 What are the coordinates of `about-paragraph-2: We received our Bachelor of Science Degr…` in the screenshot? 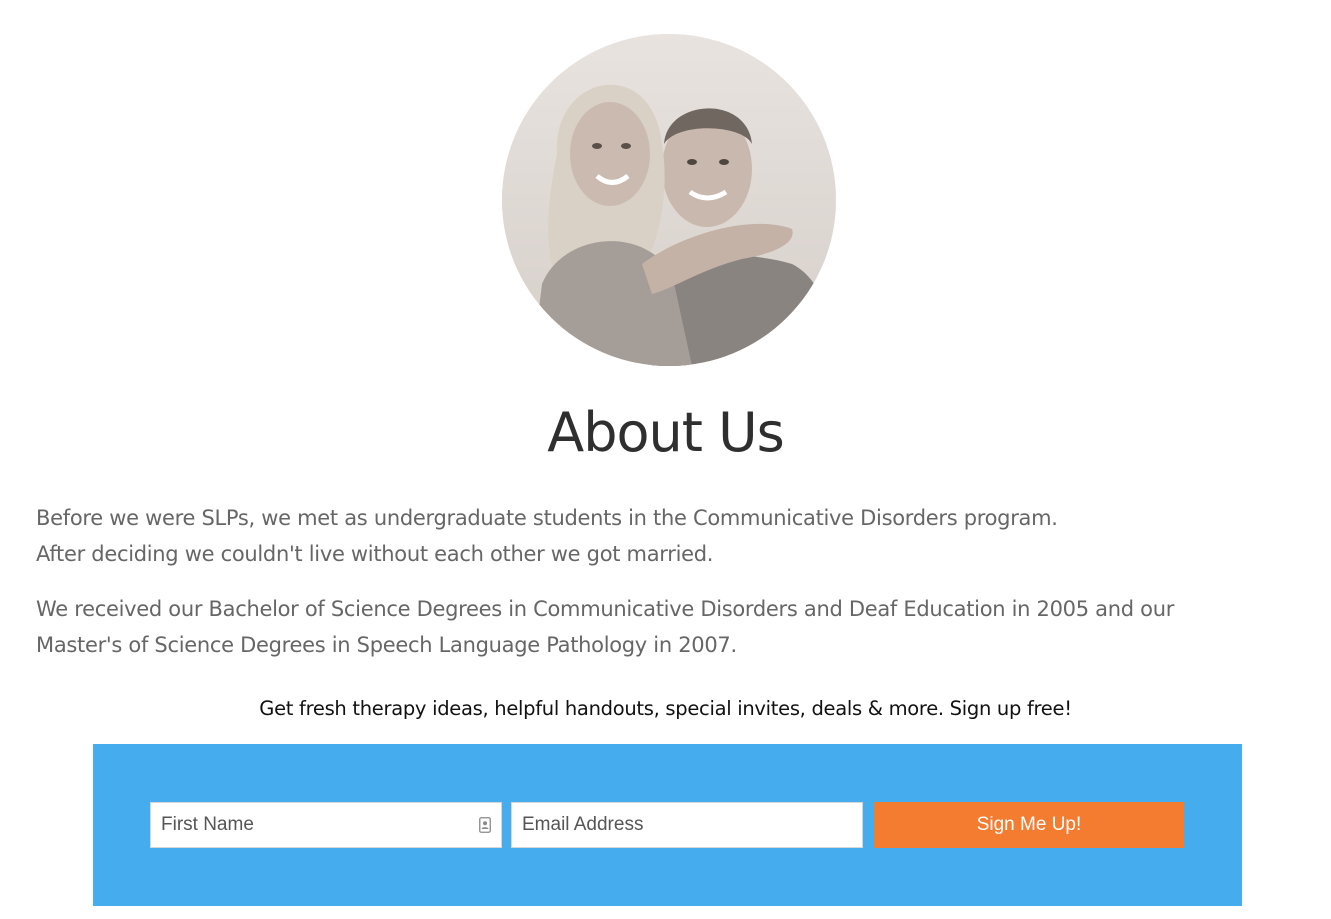 It's located at (666, 627).